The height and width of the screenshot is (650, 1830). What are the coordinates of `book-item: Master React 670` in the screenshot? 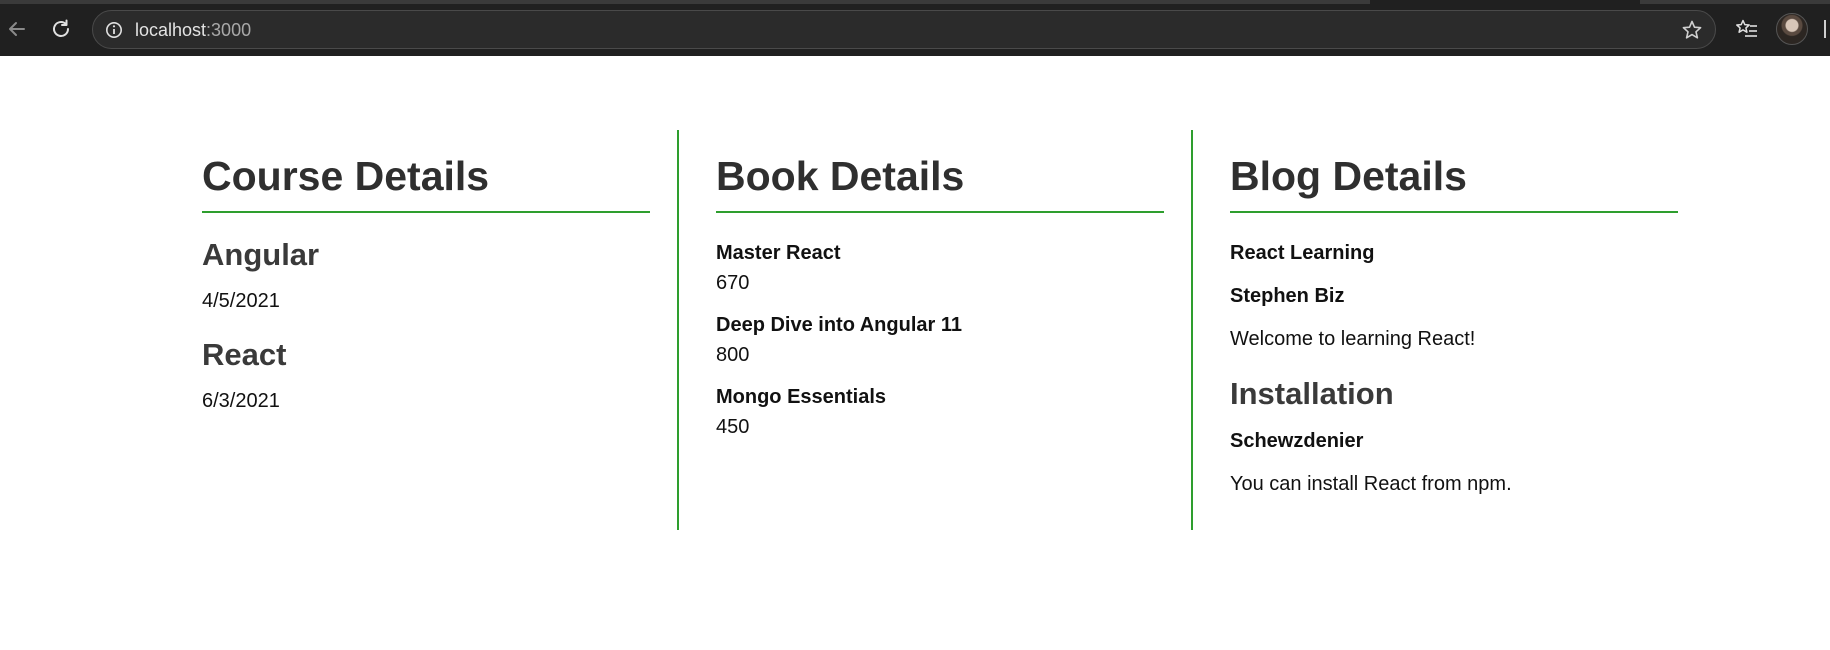 It's located at (940, 268).